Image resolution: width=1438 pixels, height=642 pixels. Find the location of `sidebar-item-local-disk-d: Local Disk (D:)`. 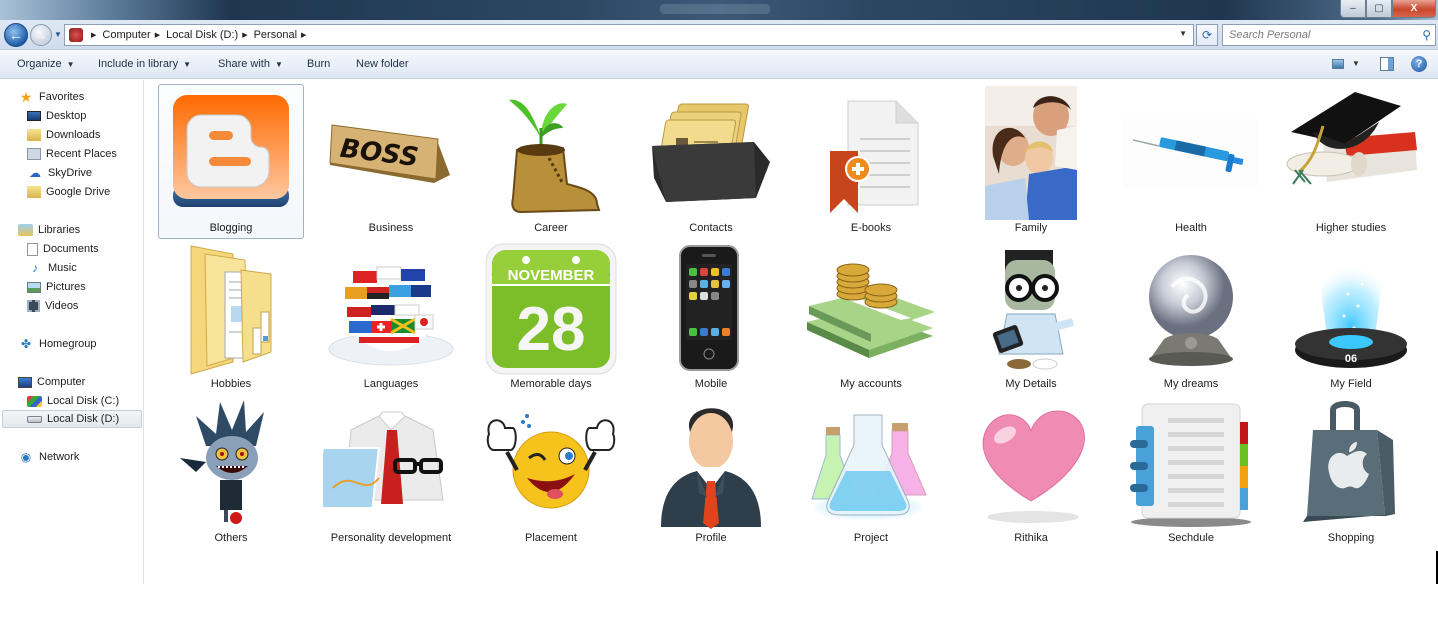

sidebar-item-local-disk-d: Local Disk (D:) is located at coordinates (72, 419).